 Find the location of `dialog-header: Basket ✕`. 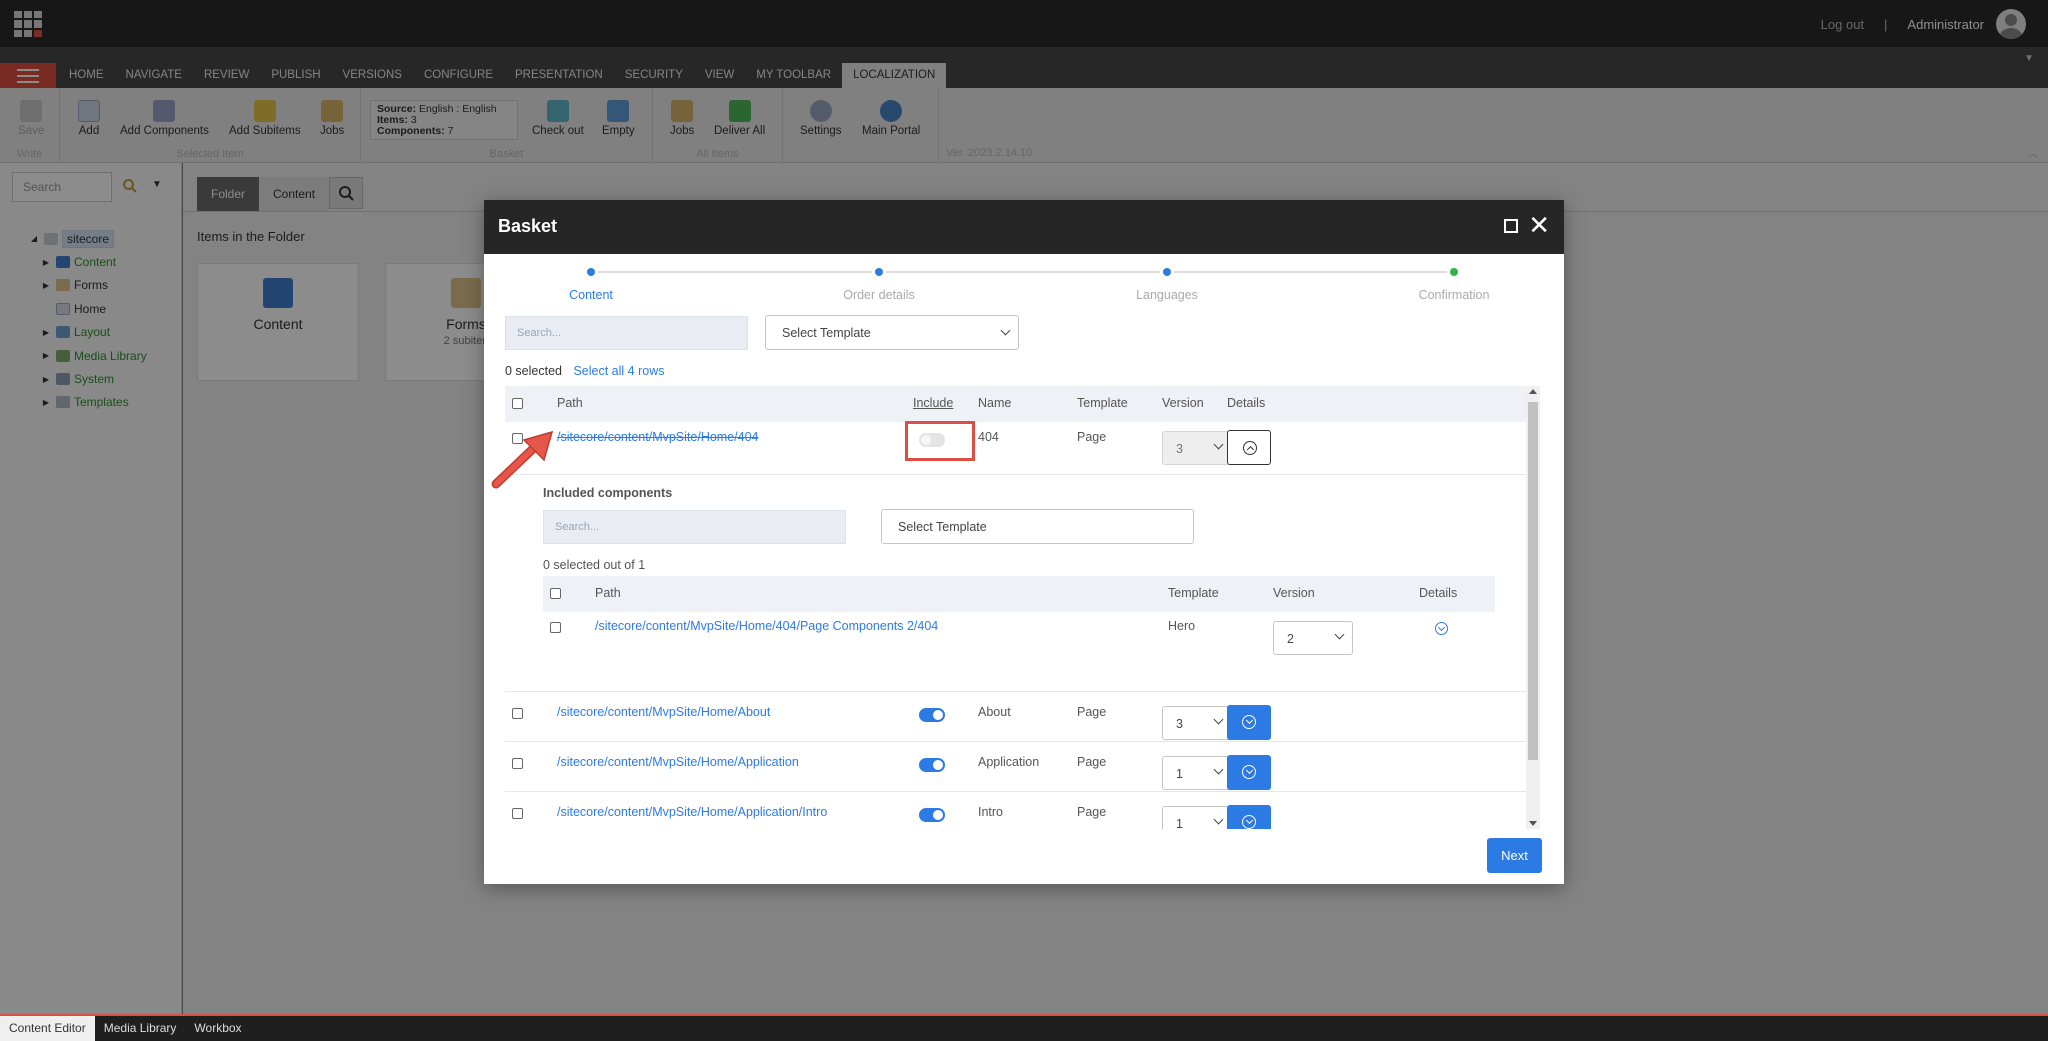

dialog-header: Basket ✕ is located at coordinates (1024, 227).